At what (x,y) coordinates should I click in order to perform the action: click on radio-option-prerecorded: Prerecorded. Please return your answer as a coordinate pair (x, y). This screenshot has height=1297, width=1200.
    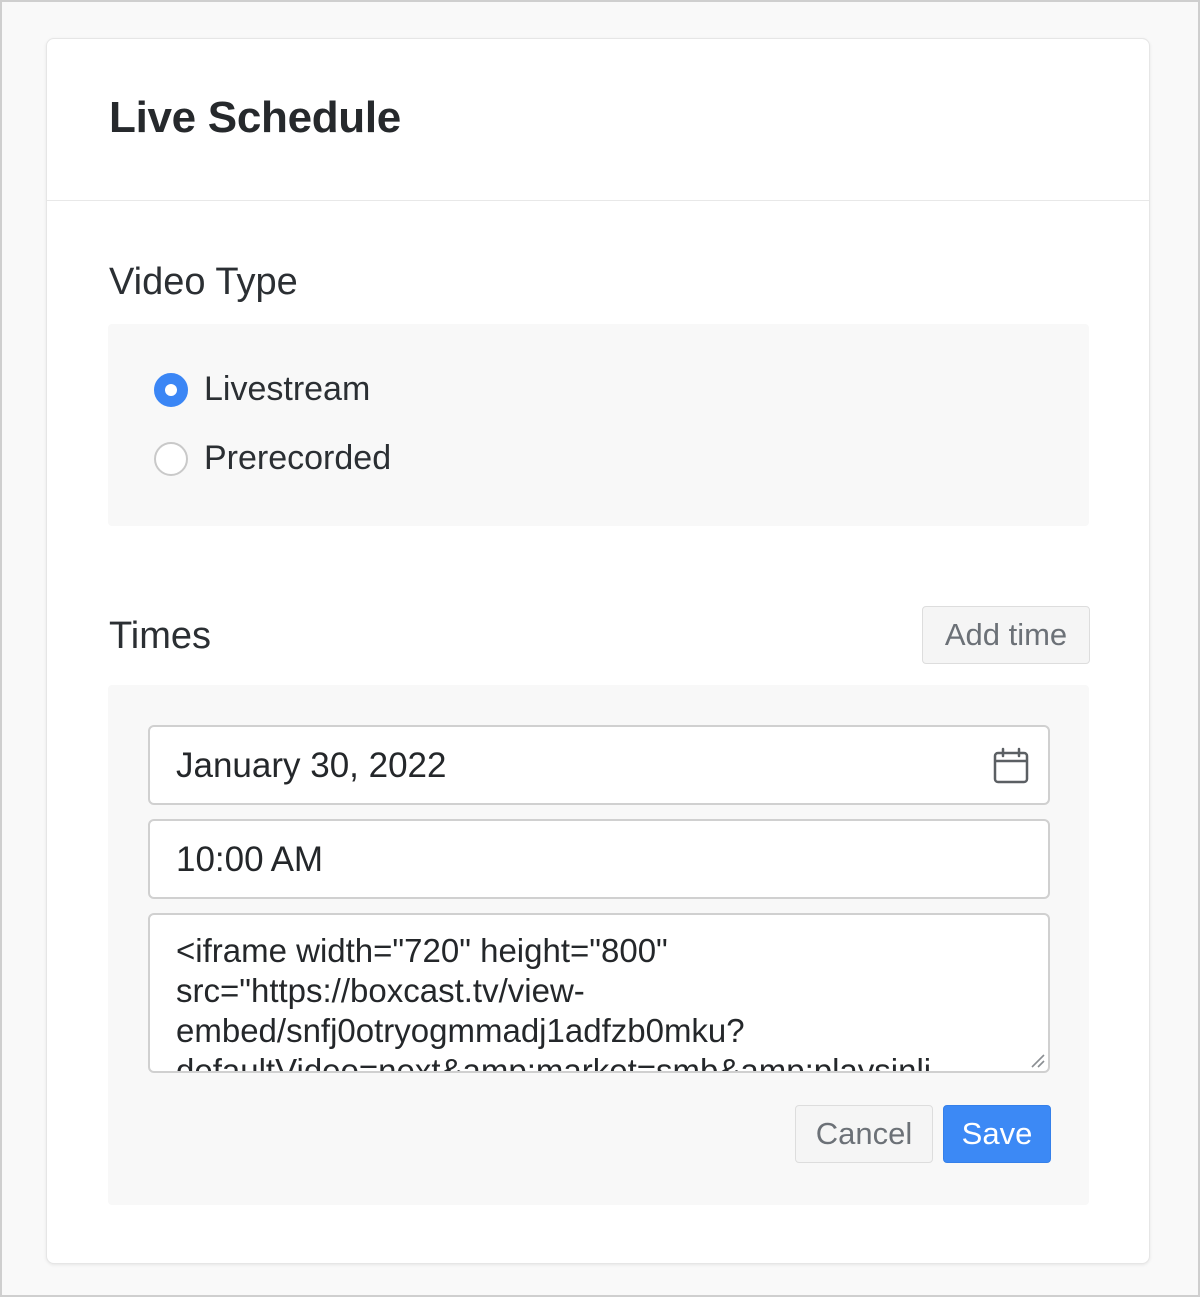
    Looking at the image, I should click on (272, 458).